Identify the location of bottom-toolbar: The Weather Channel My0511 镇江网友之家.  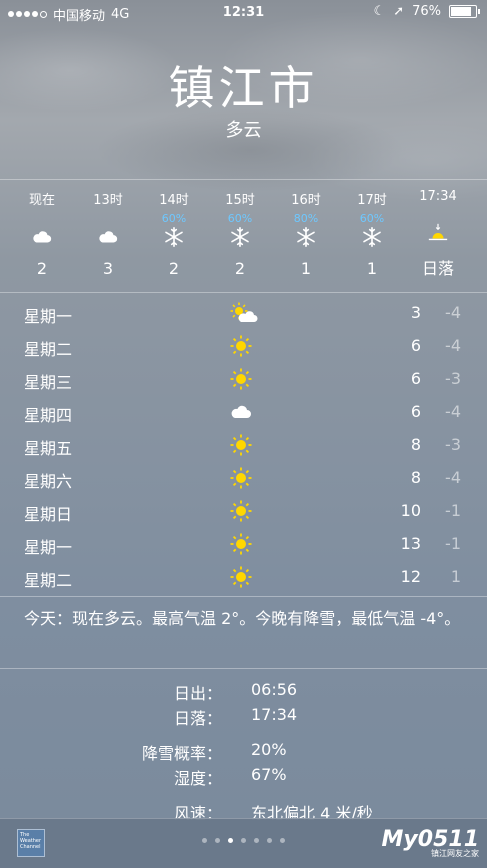
(243, 843).